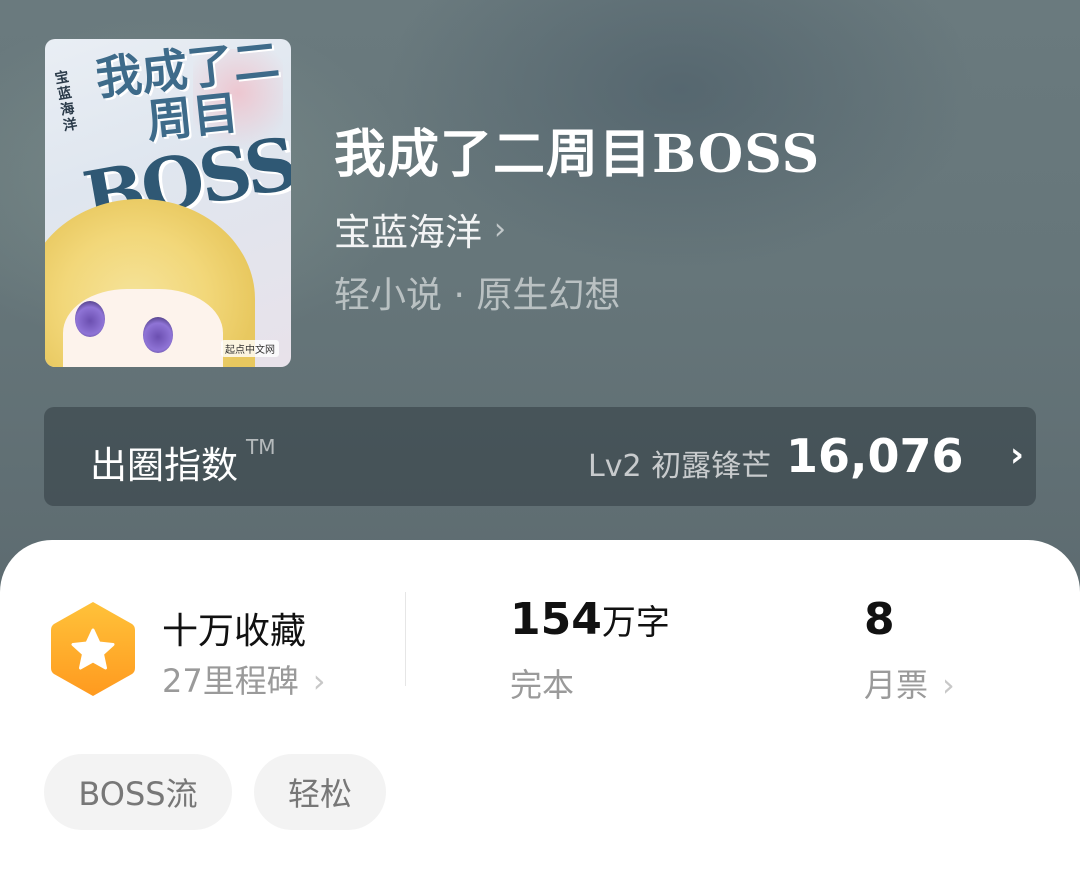  What do you see at coordinates (261, 447) in the screenshot?
I see `trademark-mark: TM` at bounding box center [261, 447].